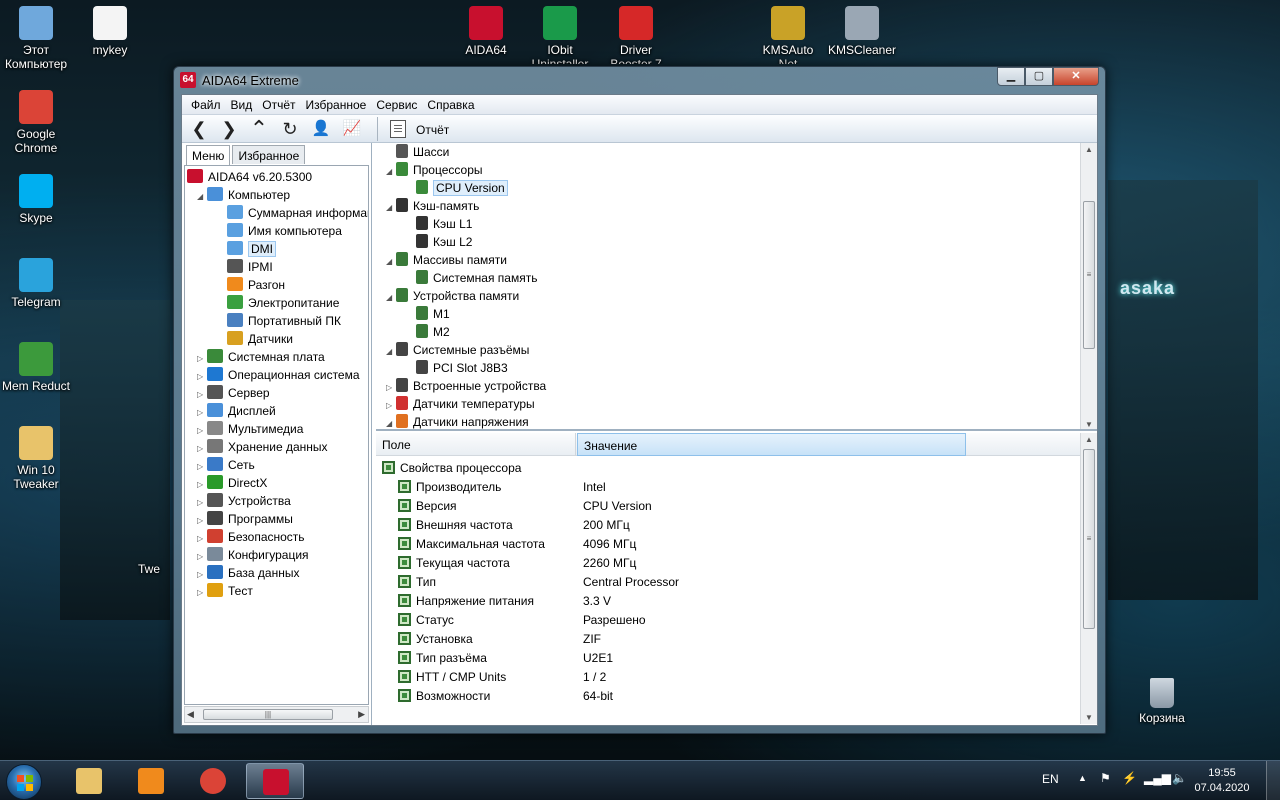 The height and width of the screenshot is (800, 1280). Describe the element at coordinates (245, 267) in the screenshot. I see `tree-item: IPMI` at that location.